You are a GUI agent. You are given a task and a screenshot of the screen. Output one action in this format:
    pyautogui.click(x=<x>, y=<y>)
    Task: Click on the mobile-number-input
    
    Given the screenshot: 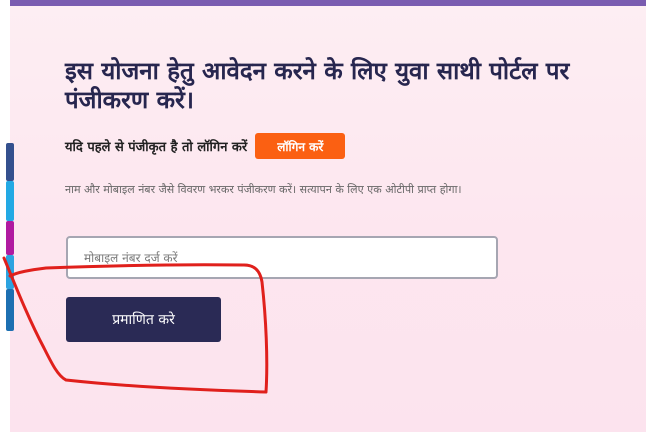 What is the action you would take?
    pyautogui.click(x=282, y=257)
    